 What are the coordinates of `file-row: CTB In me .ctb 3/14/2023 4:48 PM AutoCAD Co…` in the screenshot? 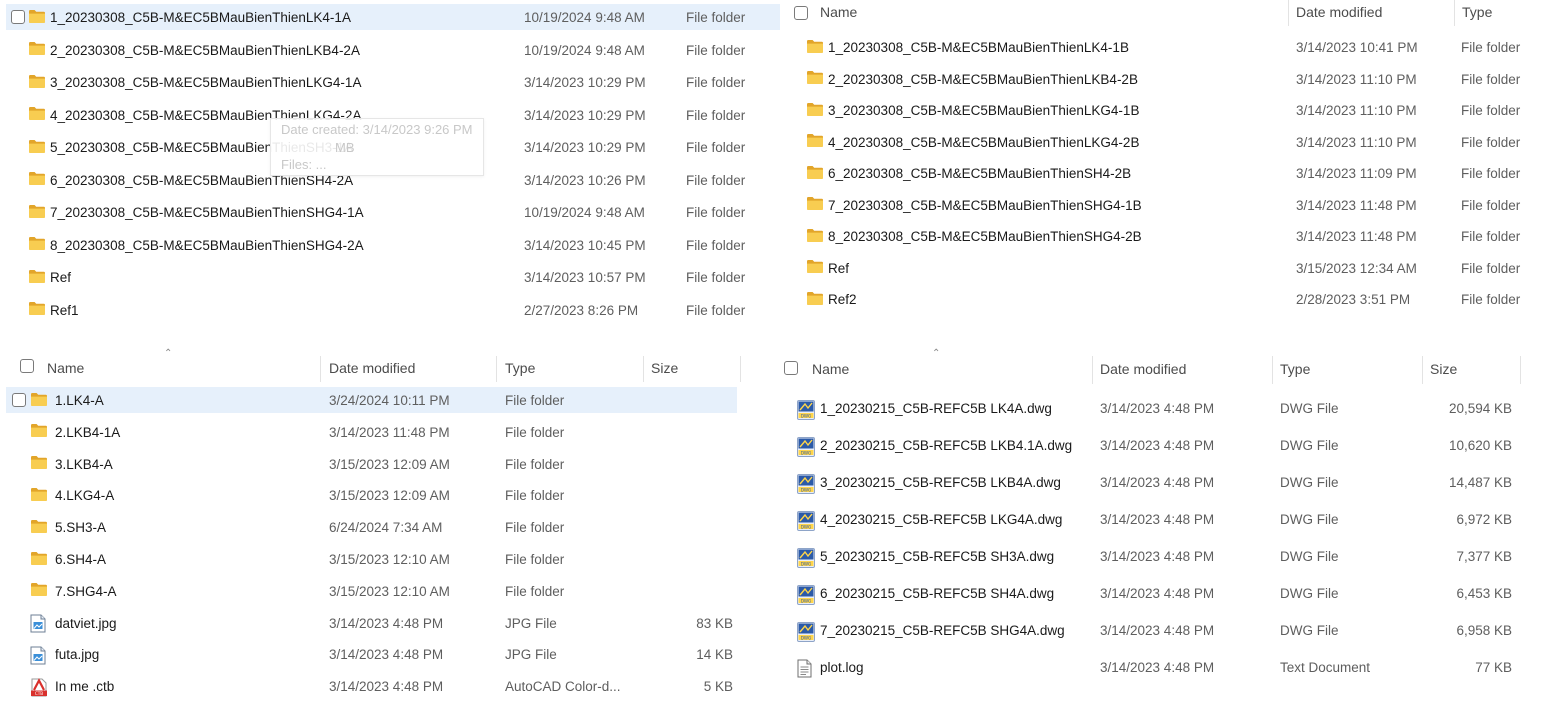 It's located at (371, 686).